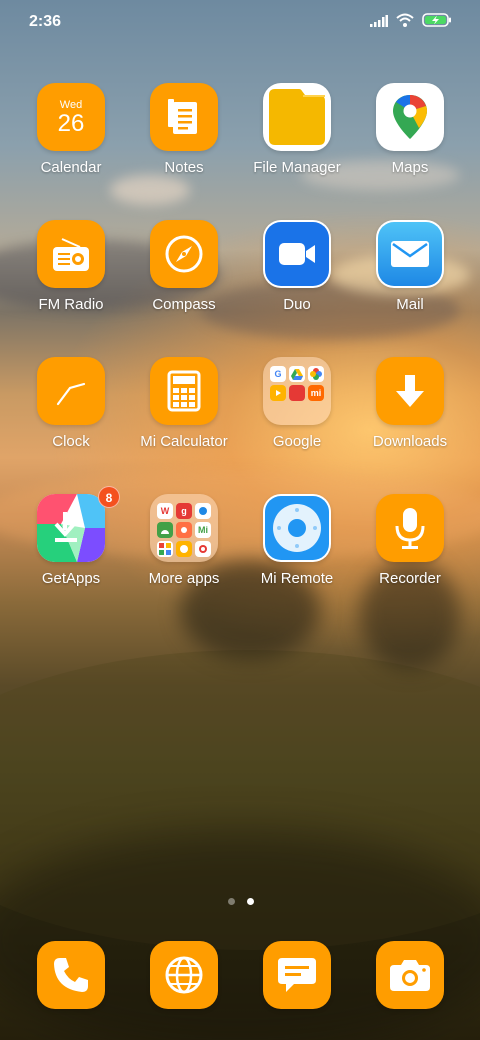 Image resolution: width=480 pixels, height=1040 pixels. Describe the element at coordinates (410, 578) in the screenshot. I see `app-label: Recorder` at that location.